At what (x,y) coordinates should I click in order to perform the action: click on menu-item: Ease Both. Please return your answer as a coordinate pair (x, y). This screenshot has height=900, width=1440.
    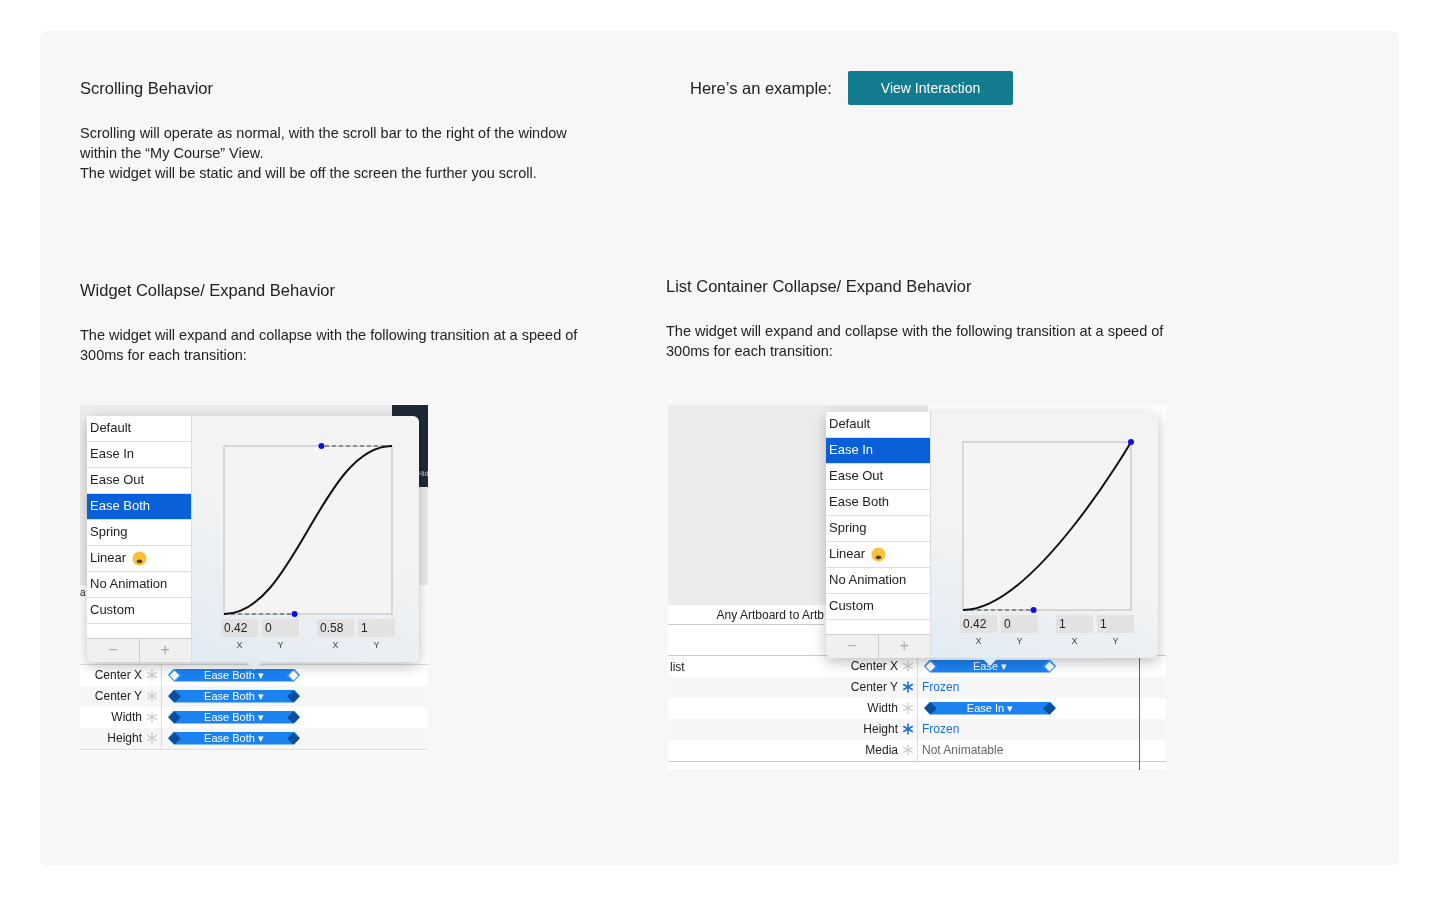
    Looking at the image, I should click on (139, 506).